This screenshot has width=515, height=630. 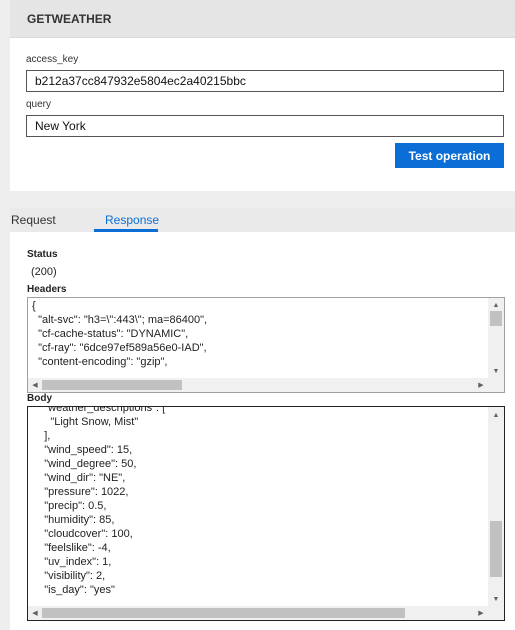 I want to click on headers-vscroll-thumb, so click(x=496, y=318).